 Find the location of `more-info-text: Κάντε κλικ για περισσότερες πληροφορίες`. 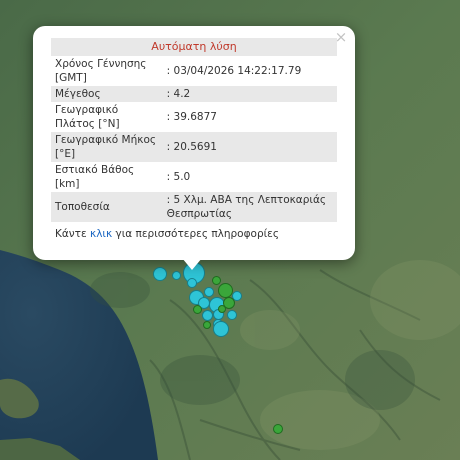

more-info-text: Κάντε κλικ για περισσότερες πληροφορίες is located at coordinates (194, 234).